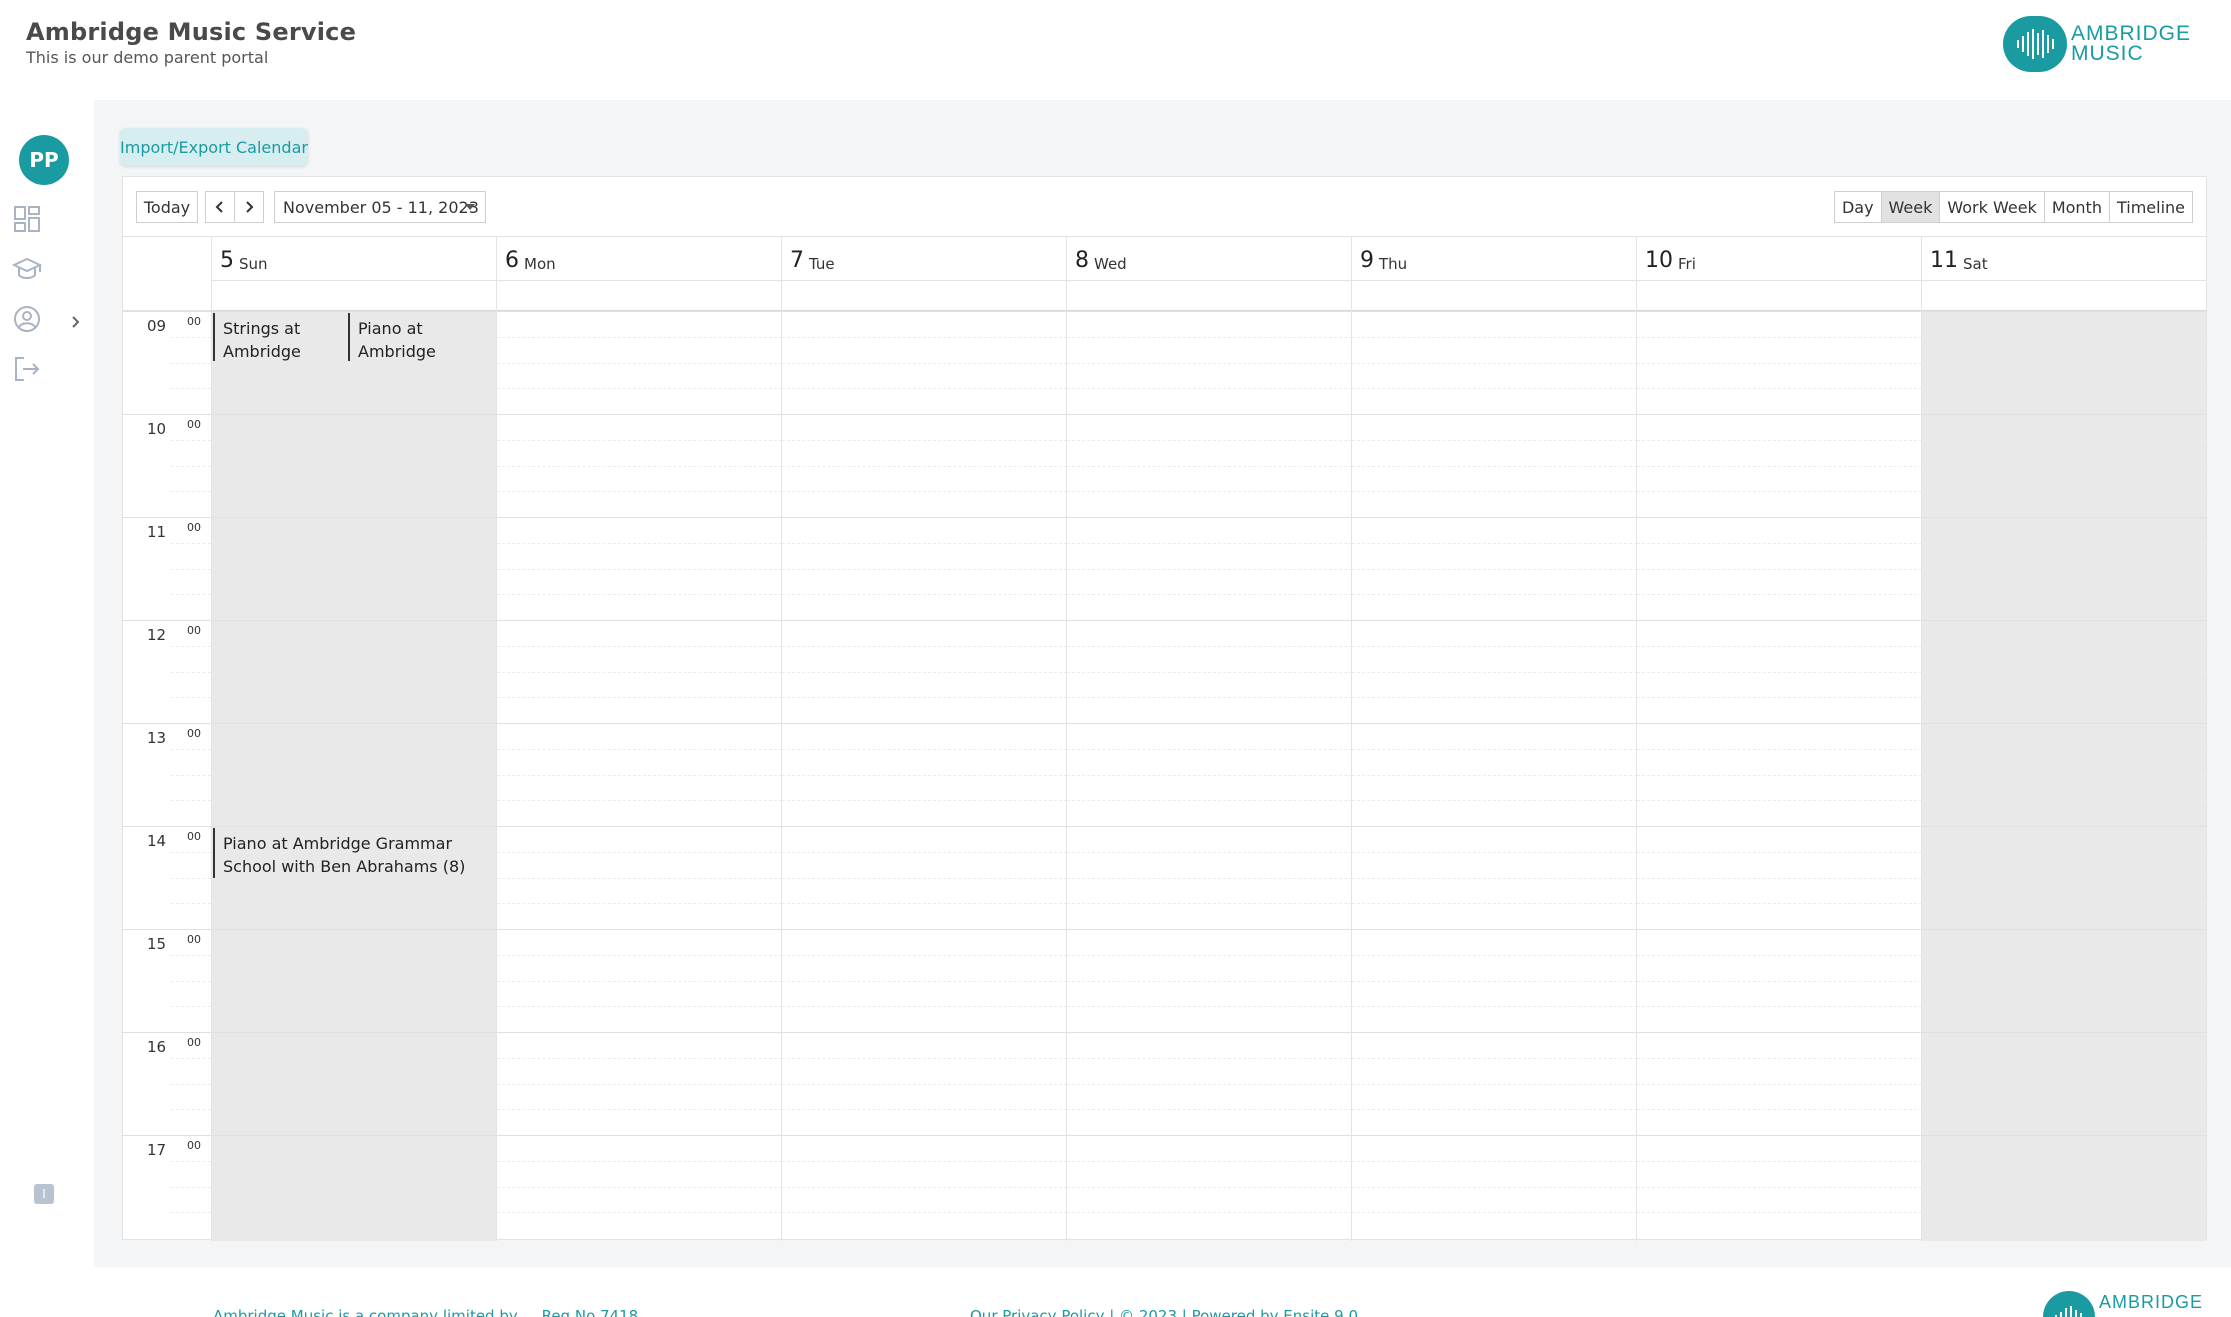 This screenshot has height=1317, width=2231. What do you see at coordinates (147, 57) in the screenshot?
I see `site-subtitle: This is our demo parent portal` at bounding box center [147, 57].